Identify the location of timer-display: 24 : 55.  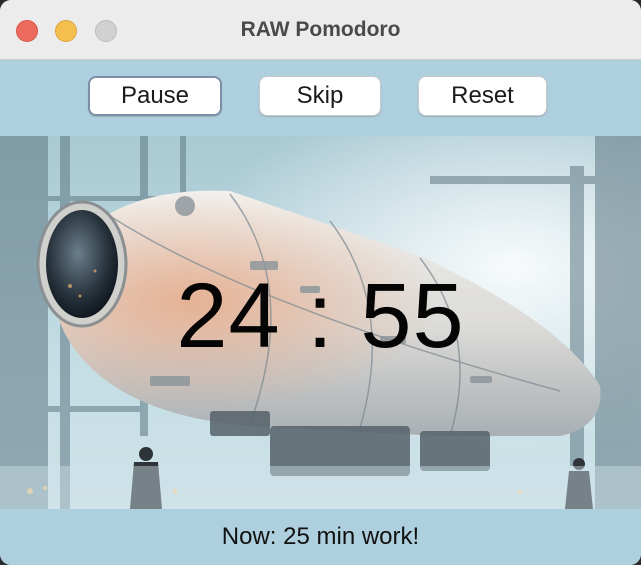
(320, 316).